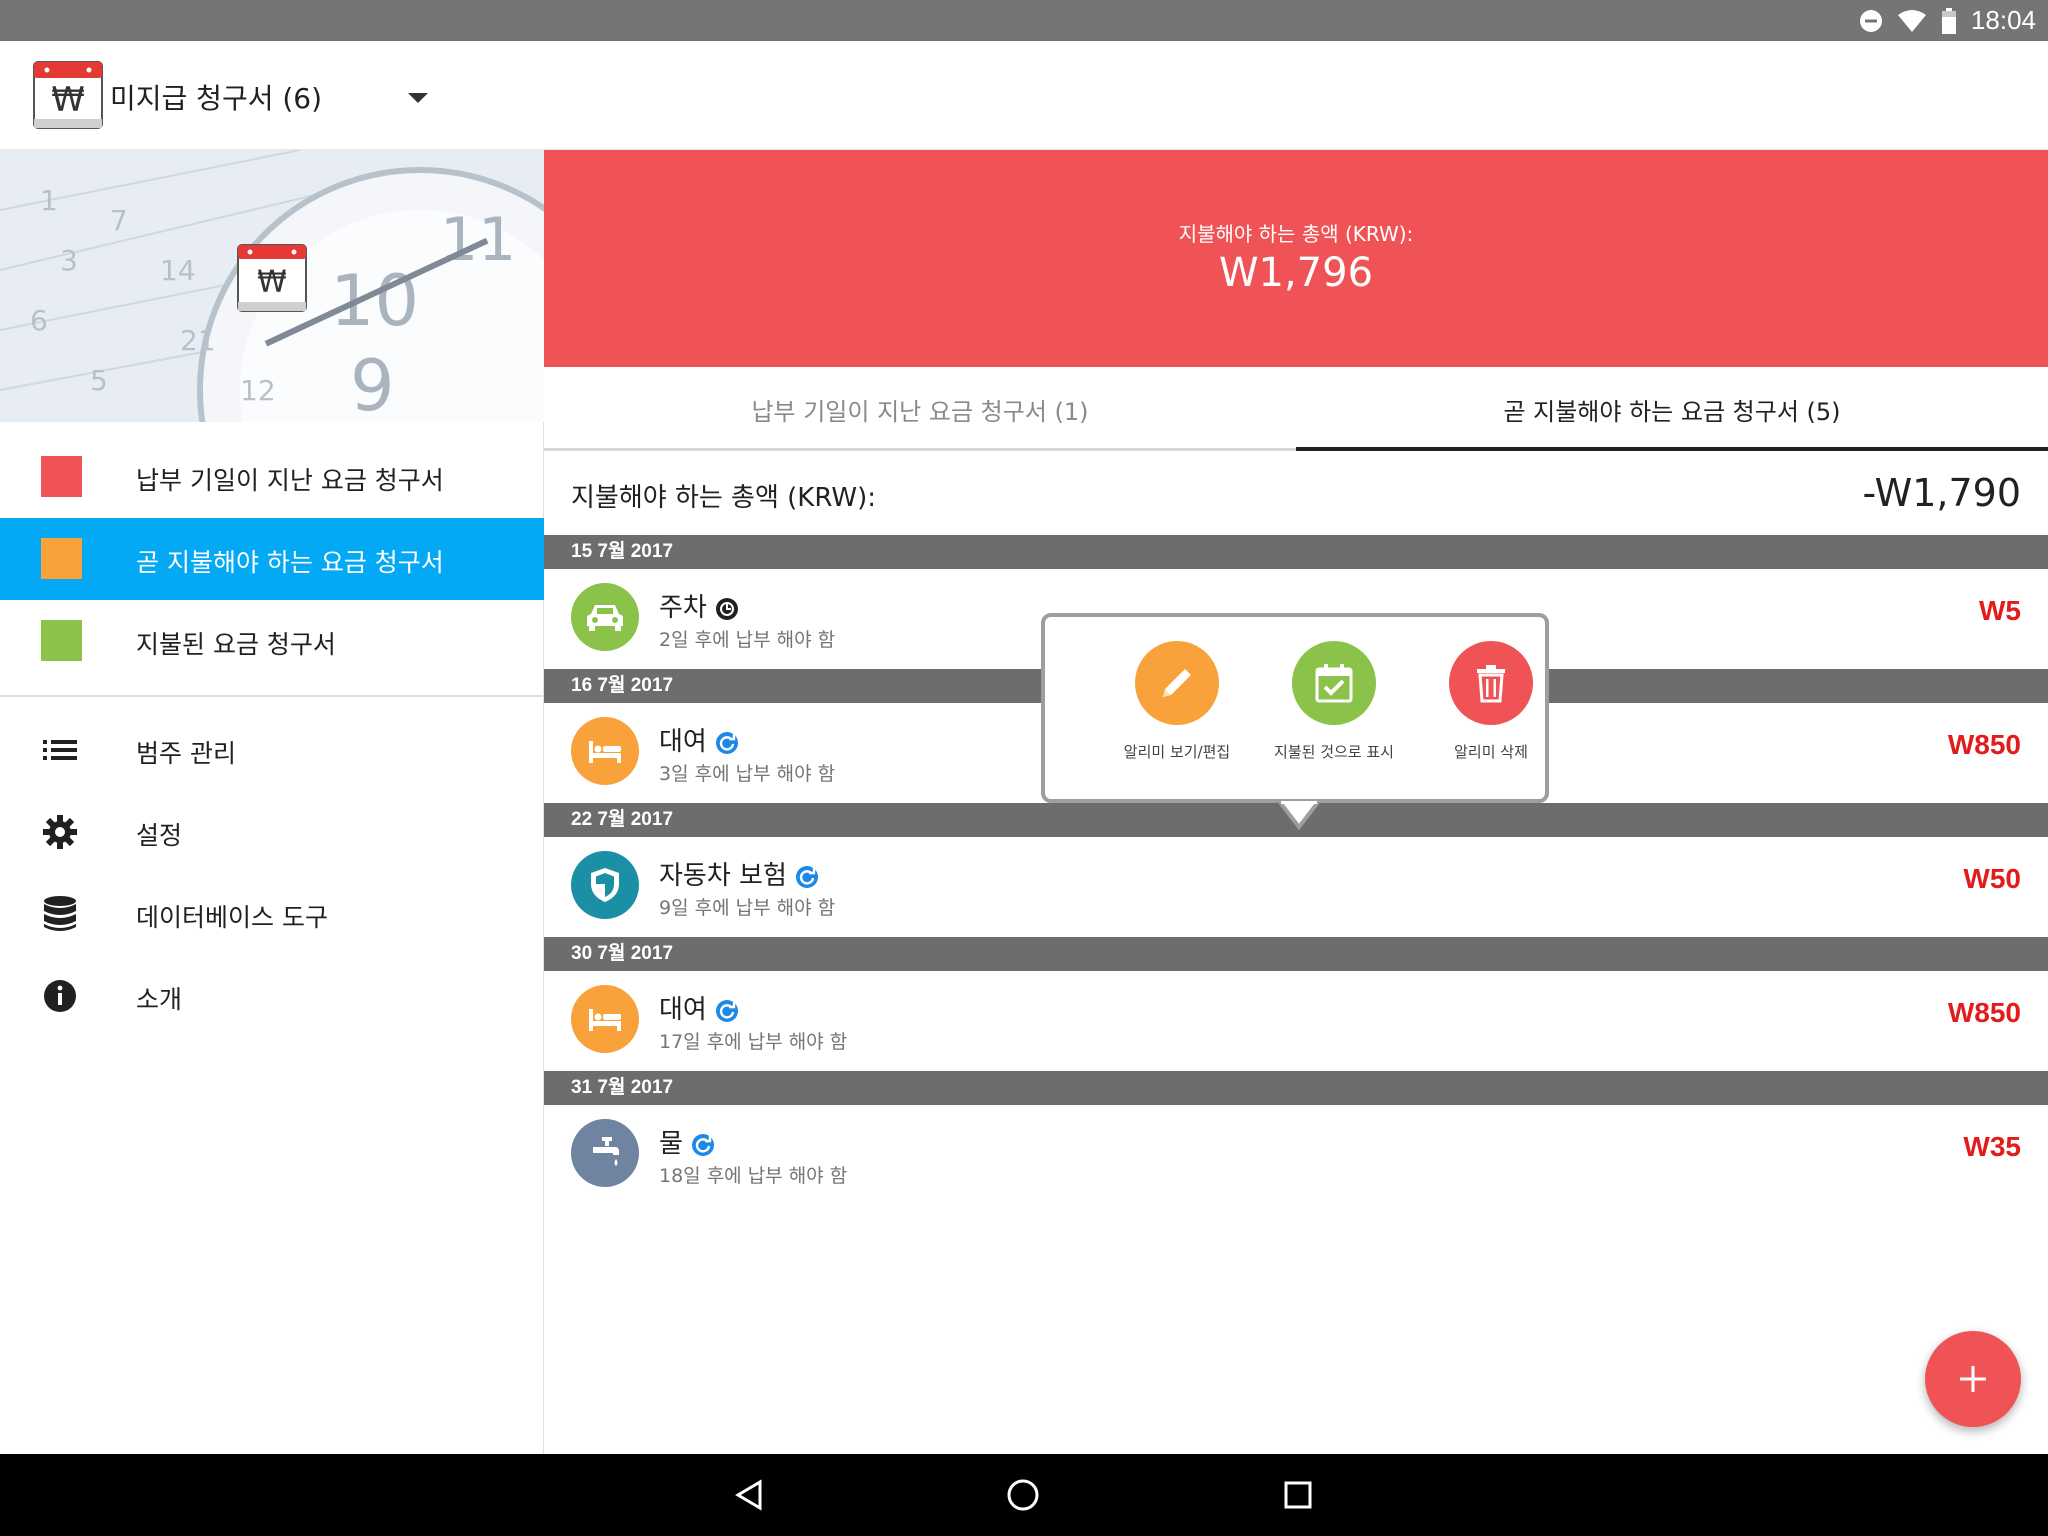  What do you see at coordinates (61, 640) in the screenshot?
I see `paid-color-swatch` at bounding box center [61, 640].